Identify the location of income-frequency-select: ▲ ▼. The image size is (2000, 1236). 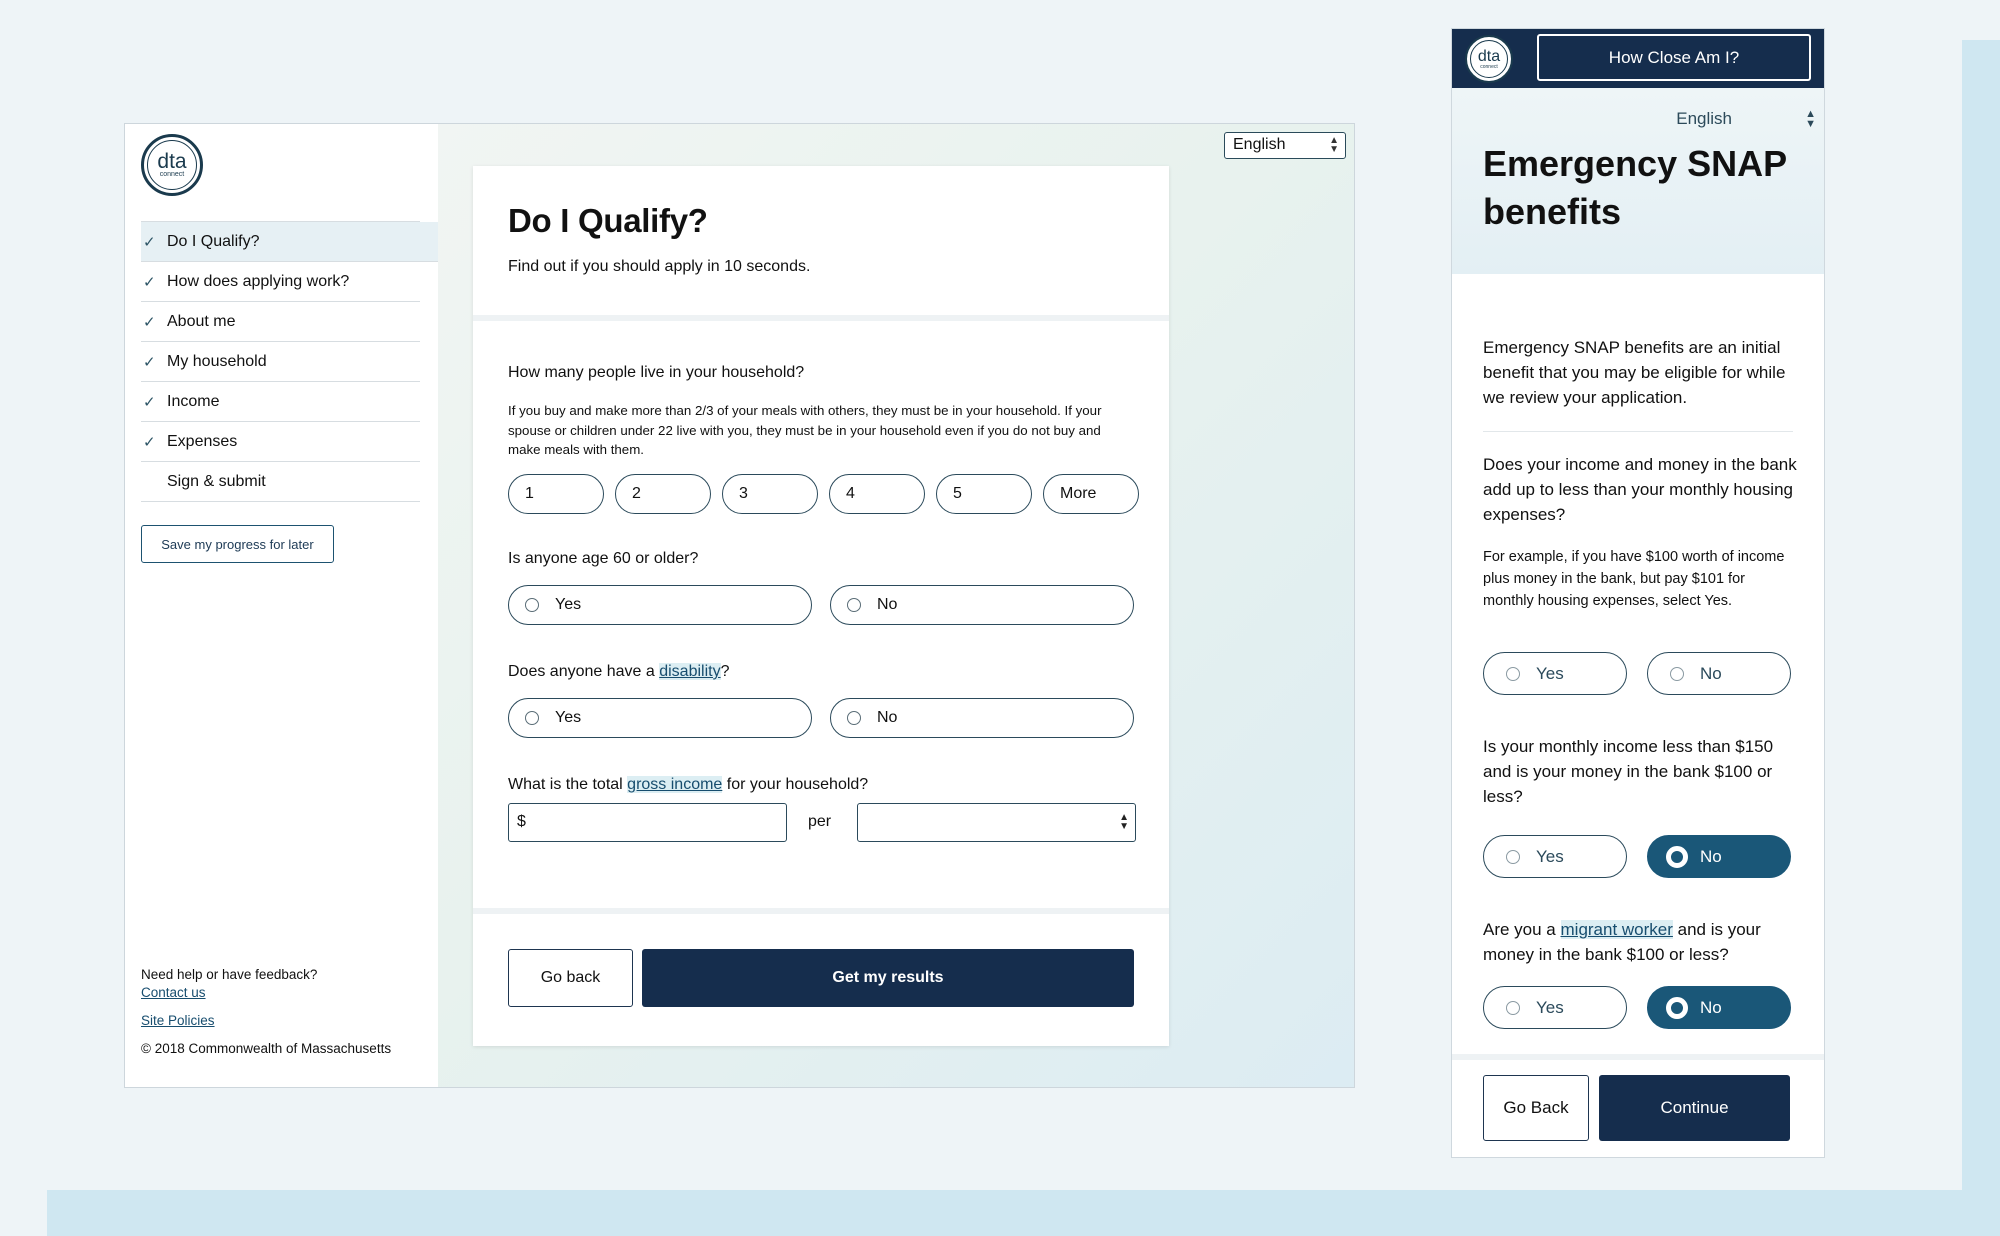
(996, 822).